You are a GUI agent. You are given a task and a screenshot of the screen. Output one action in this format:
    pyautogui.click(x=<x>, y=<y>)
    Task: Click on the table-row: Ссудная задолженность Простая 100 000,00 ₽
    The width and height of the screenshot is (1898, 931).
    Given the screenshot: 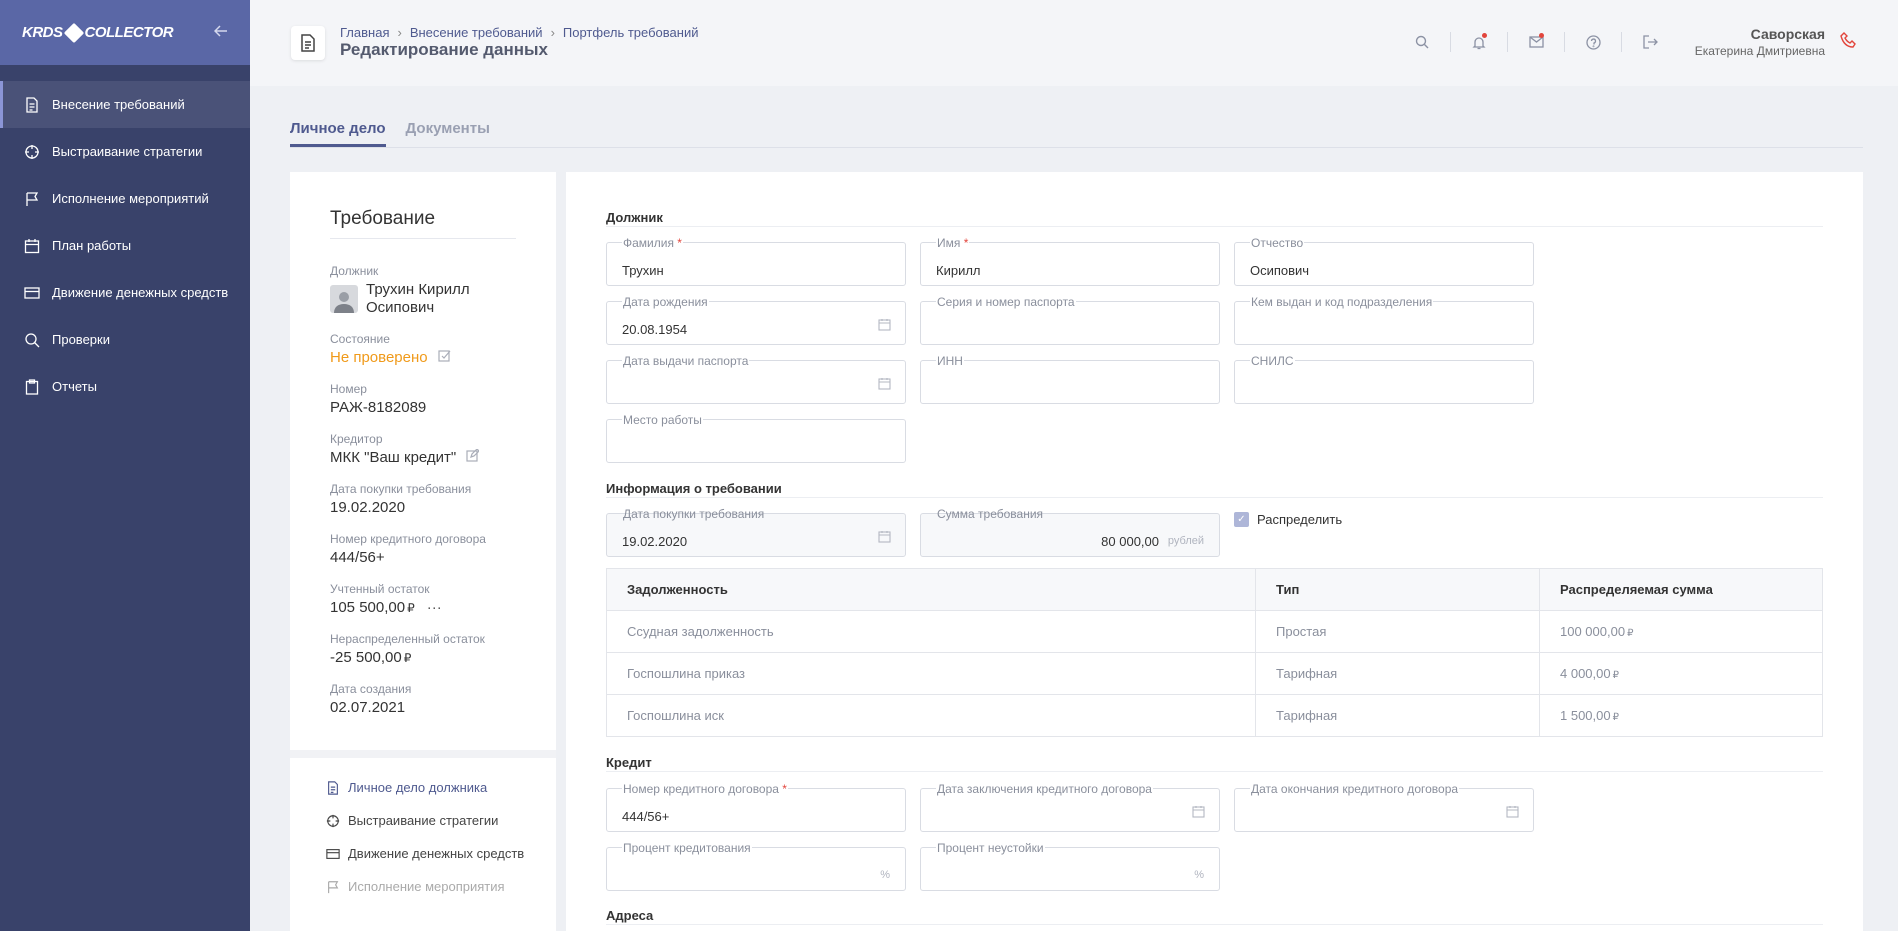 What is the action you would take?
    pyautogui.click(x=1214, y=631)
    